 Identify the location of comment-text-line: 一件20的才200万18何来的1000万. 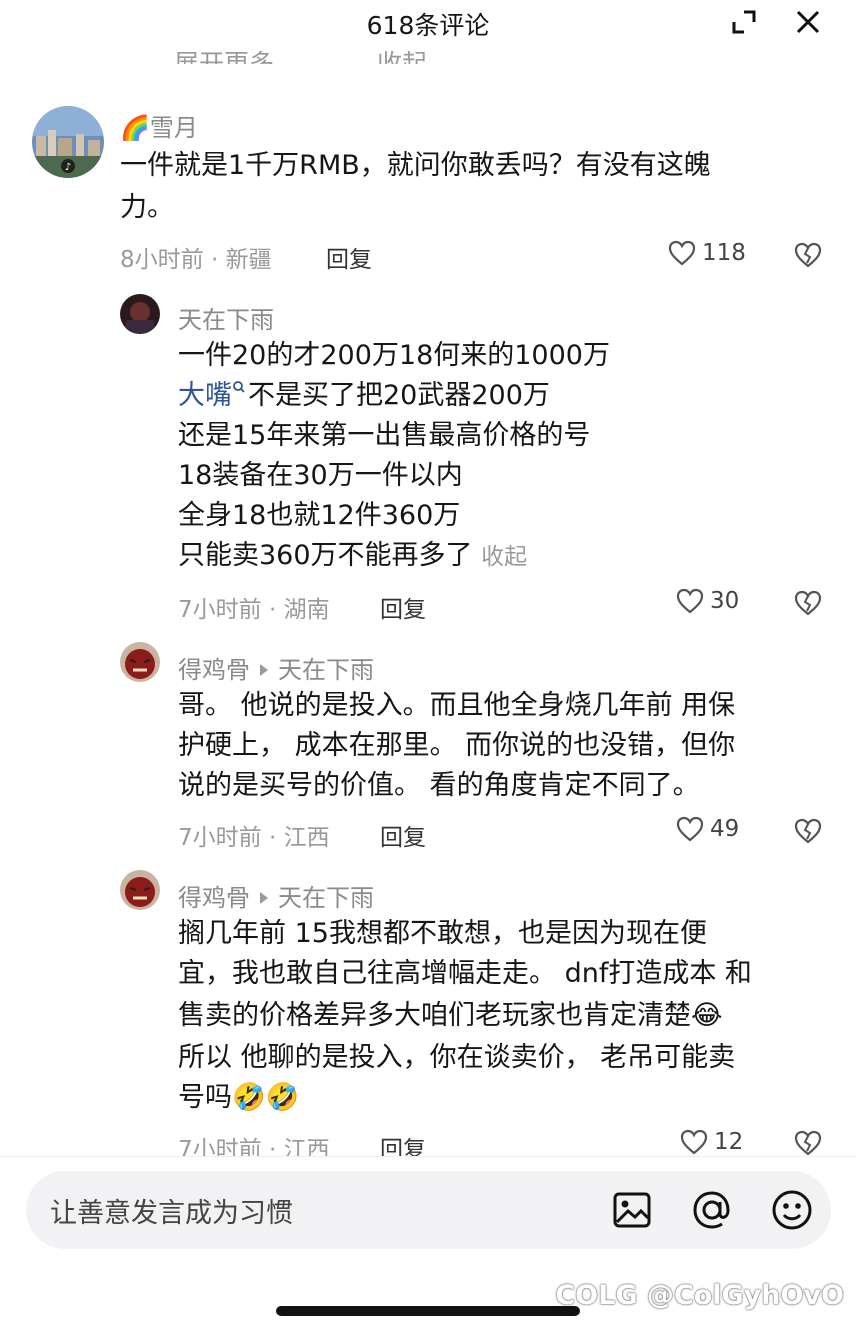
(394, 355).